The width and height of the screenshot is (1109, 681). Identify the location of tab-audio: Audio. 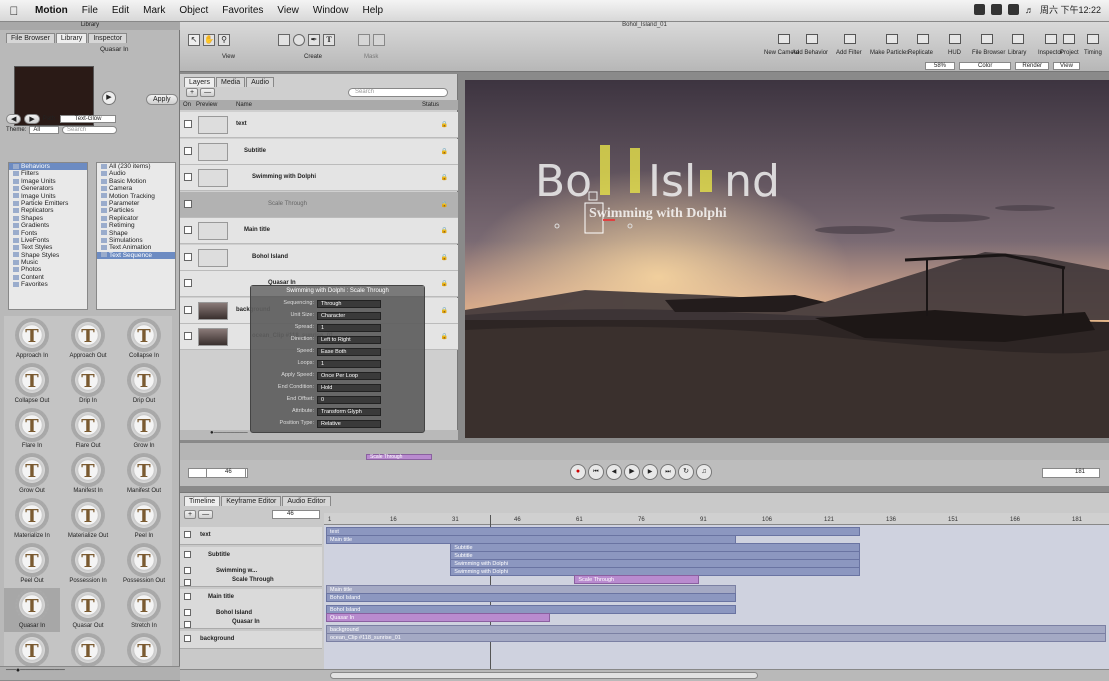
(260, 82).